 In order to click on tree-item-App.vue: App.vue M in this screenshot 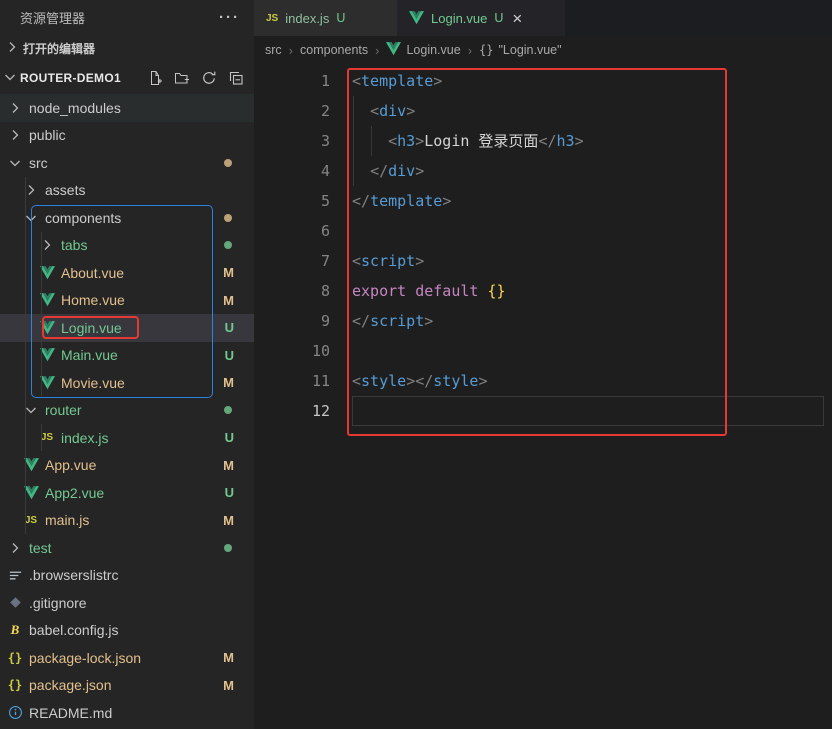, I will do `click(127, 466)`.